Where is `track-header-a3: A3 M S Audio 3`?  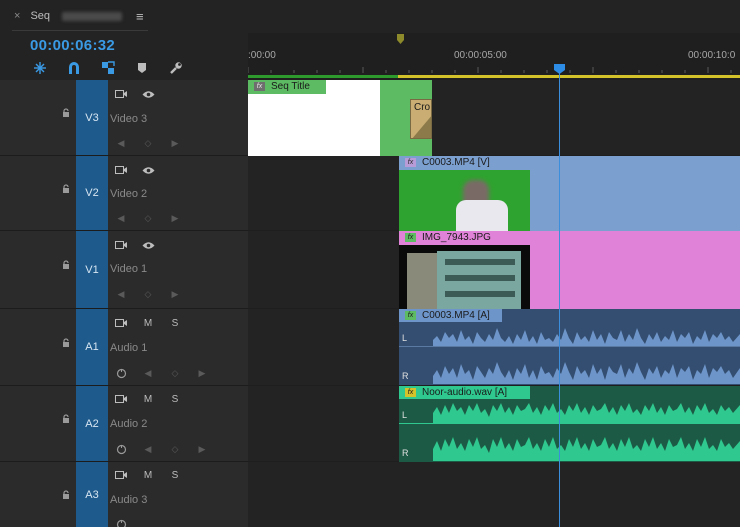
track-header-a3: A3 M S Audio 3 is located at coordinates (124, 494).